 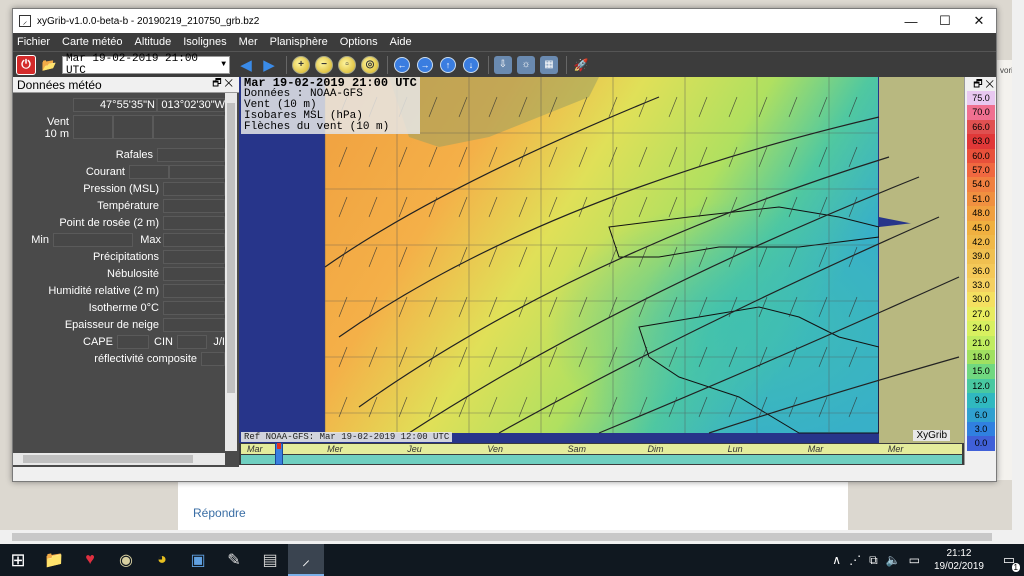 What do you see at coordinates (914, 560) in the screenshot?
I see `battery-icon: ▭` at bounding box center [914, 560].